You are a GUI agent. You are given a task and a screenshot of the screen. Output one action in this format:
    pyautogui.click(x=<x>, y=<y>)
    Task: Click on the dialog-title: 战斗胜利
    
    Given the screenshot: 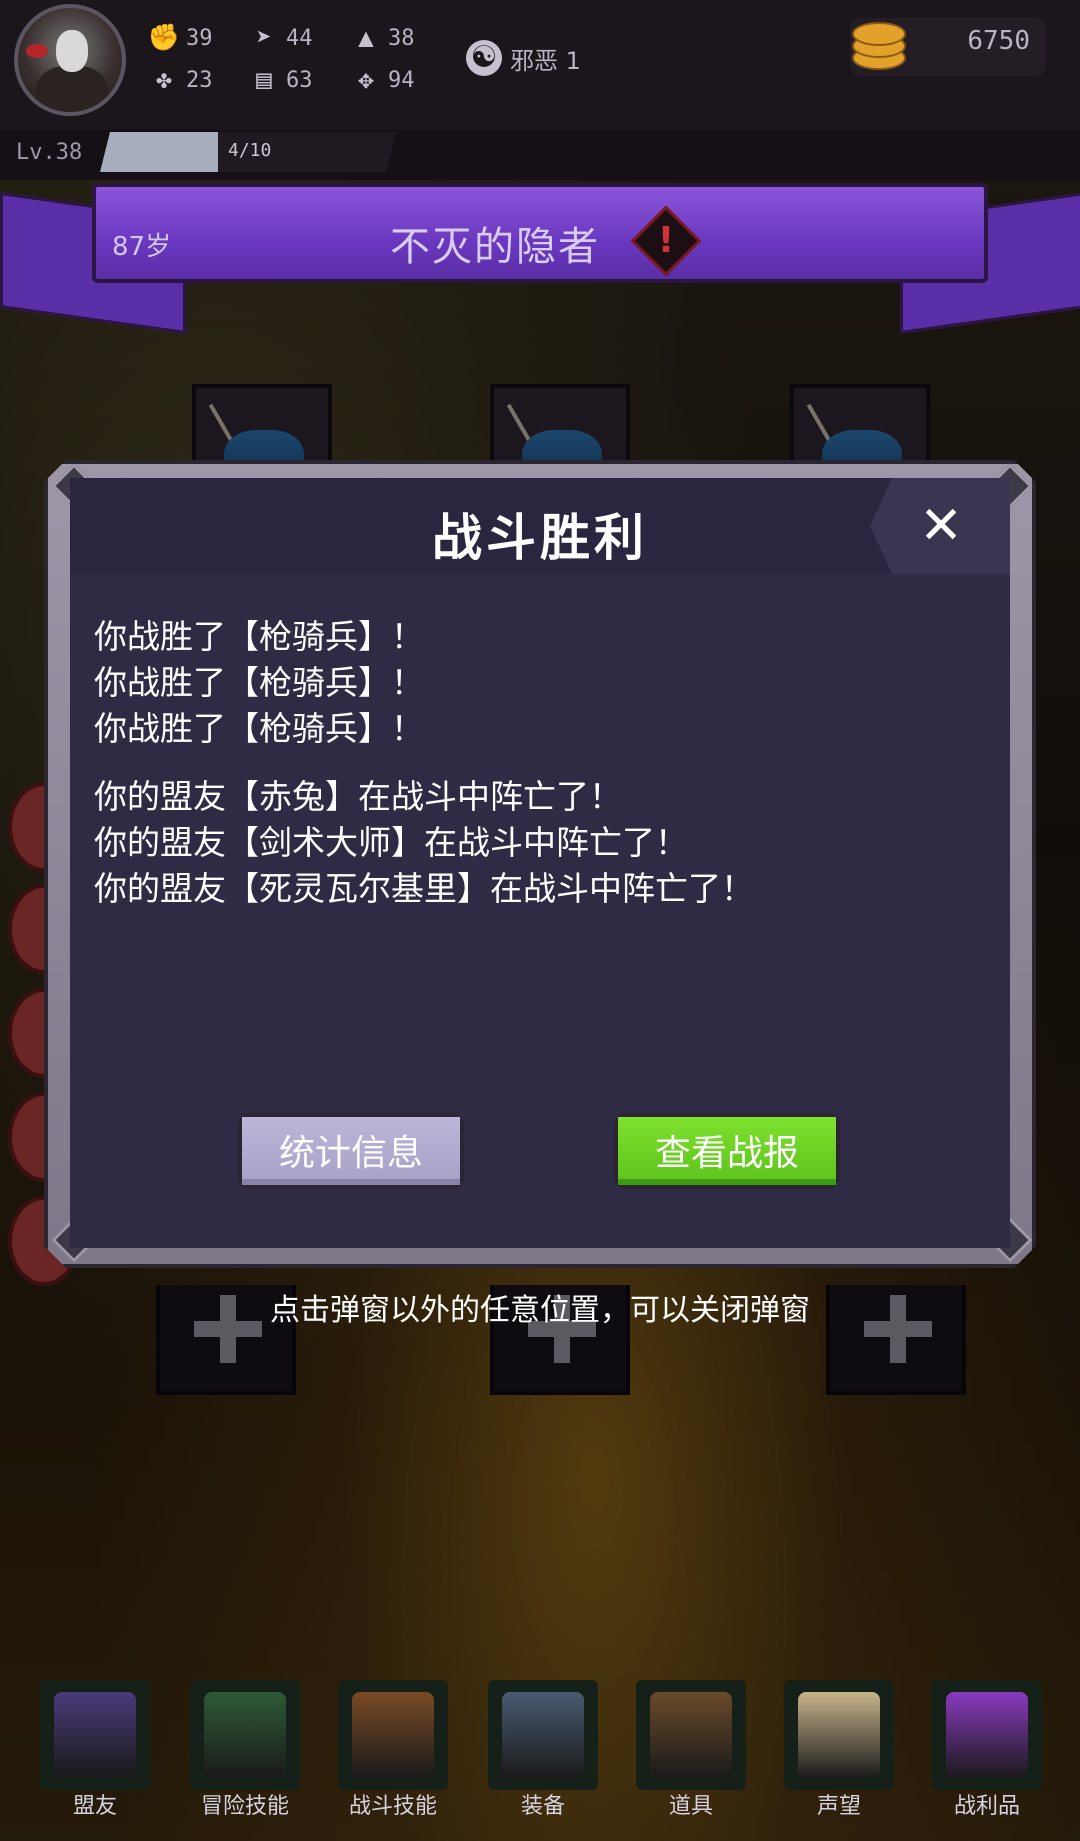 What is the action you would take?
    pyautogui.click(x=540, y=538)
    